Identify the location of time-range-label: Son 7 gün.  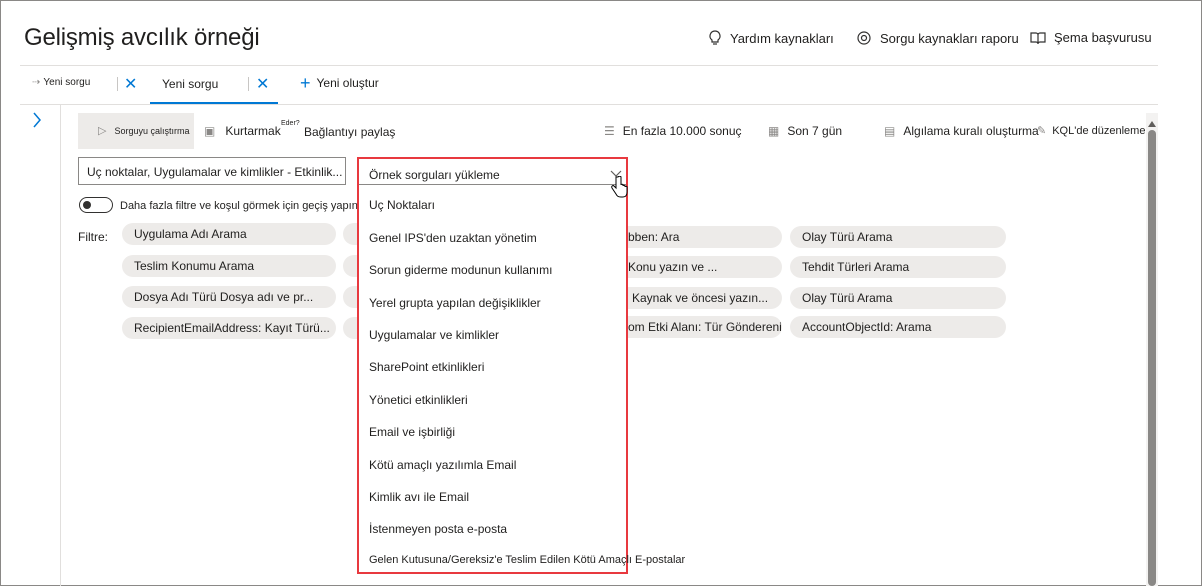
(815, 131).